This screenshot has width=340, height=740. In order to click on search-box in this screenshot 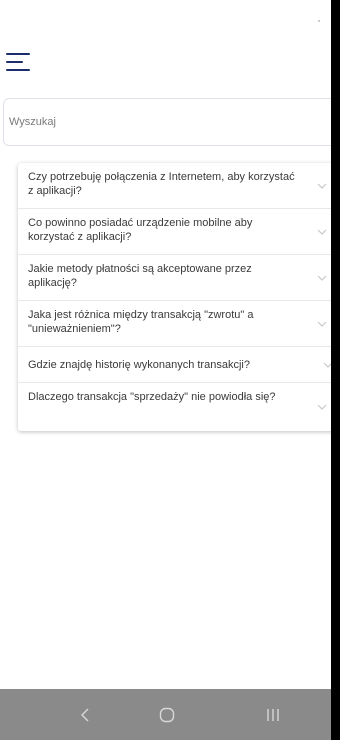, I will do `click(171, 122)`.